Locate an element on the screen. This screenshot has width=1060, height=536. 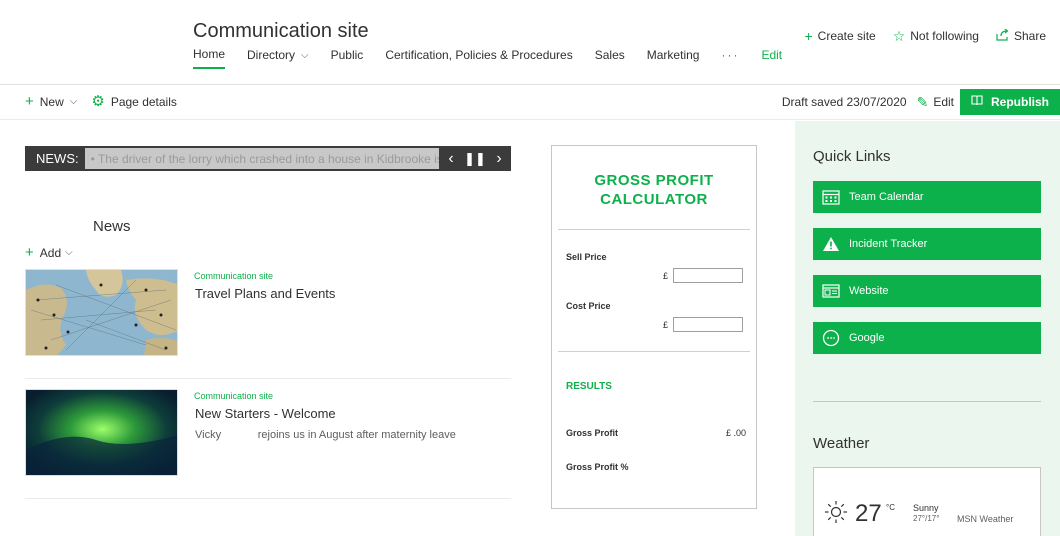
share-label: Share is located at coordinates (1029, 36).